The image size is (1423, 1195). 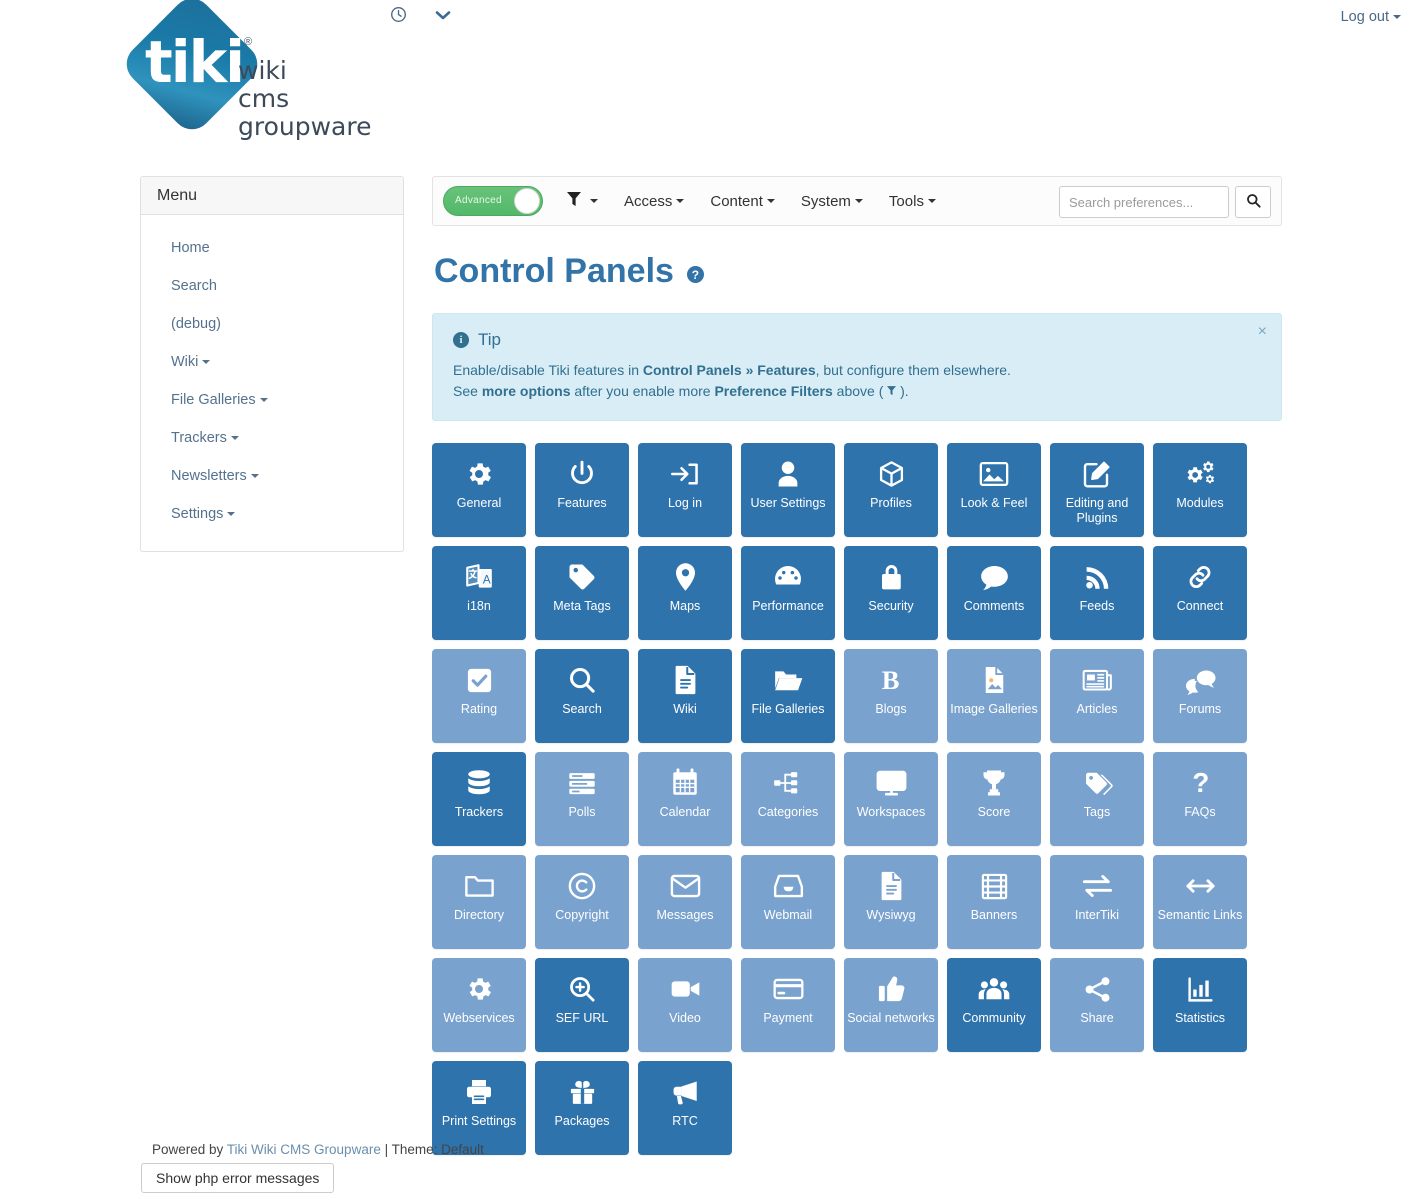 What do you see at coordinates (582, 490) in the screenshot?
I see `tile-features: Features` at bounding box center [582, 490].